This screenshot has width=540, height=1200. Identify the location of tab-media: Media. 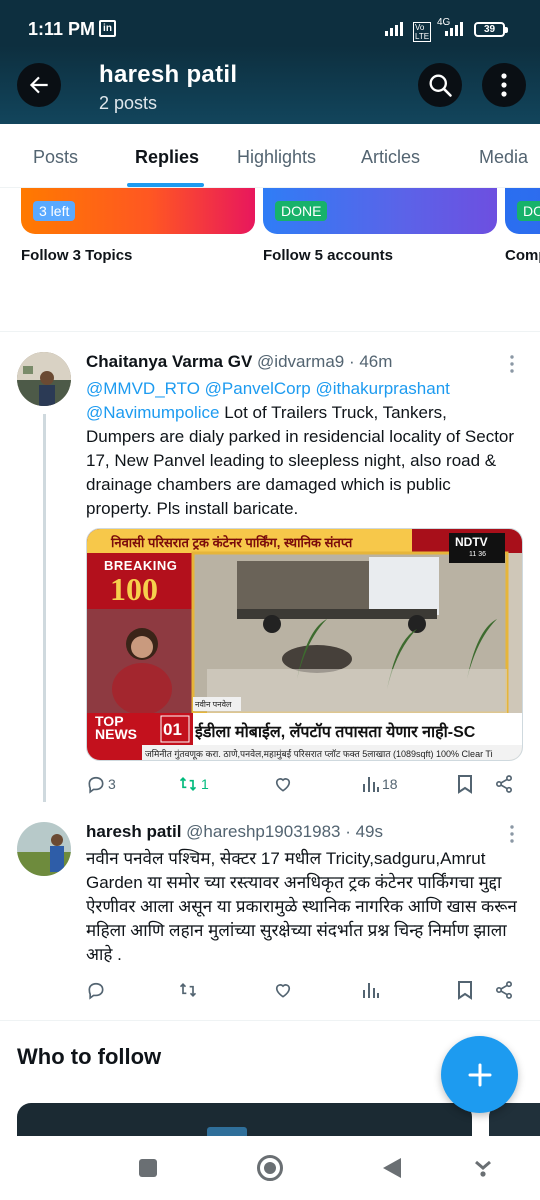
(503, 157).